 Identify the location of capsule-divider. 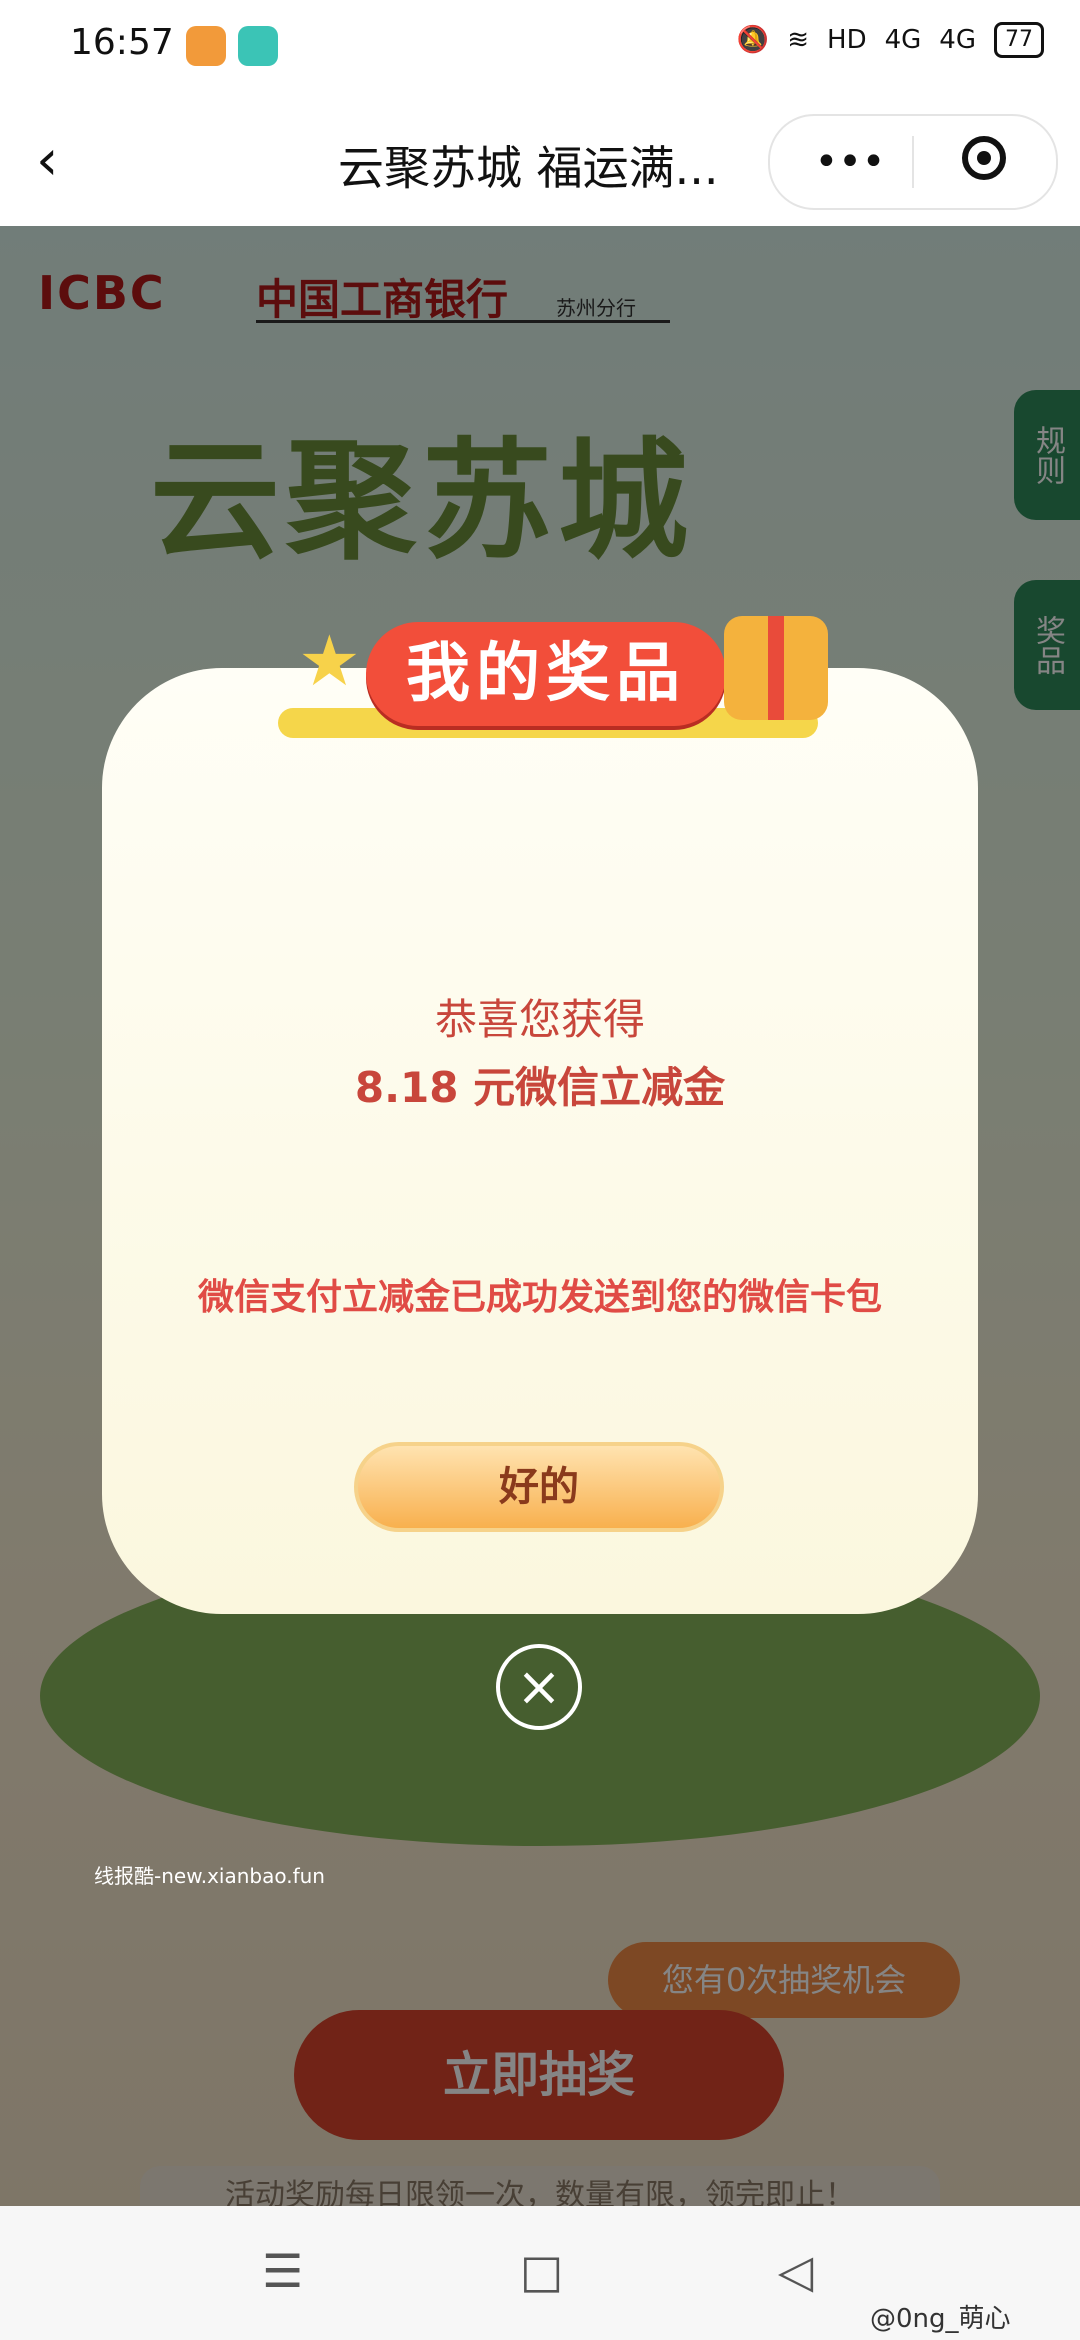
(913, 162).